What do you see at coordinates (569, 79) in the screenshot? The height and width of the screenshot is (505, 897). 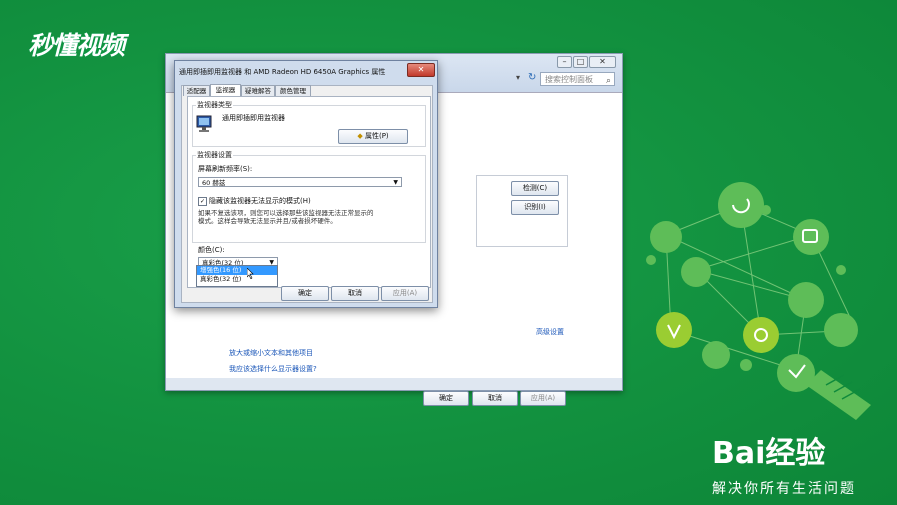 I see `search-placeholder: 搜索控制面板` at bounding box center [569, 79].